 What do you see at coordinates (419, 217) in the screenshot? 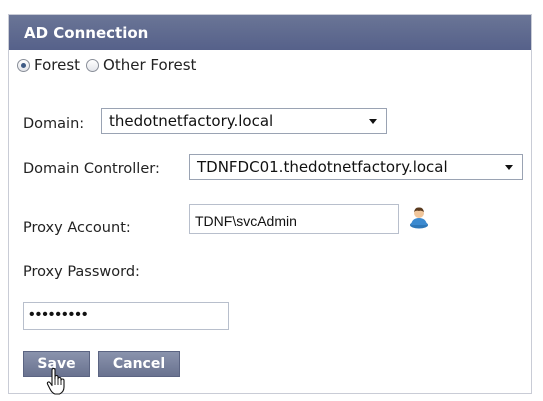
I see `user-lookup-icon` at bounding box center [419, 217].